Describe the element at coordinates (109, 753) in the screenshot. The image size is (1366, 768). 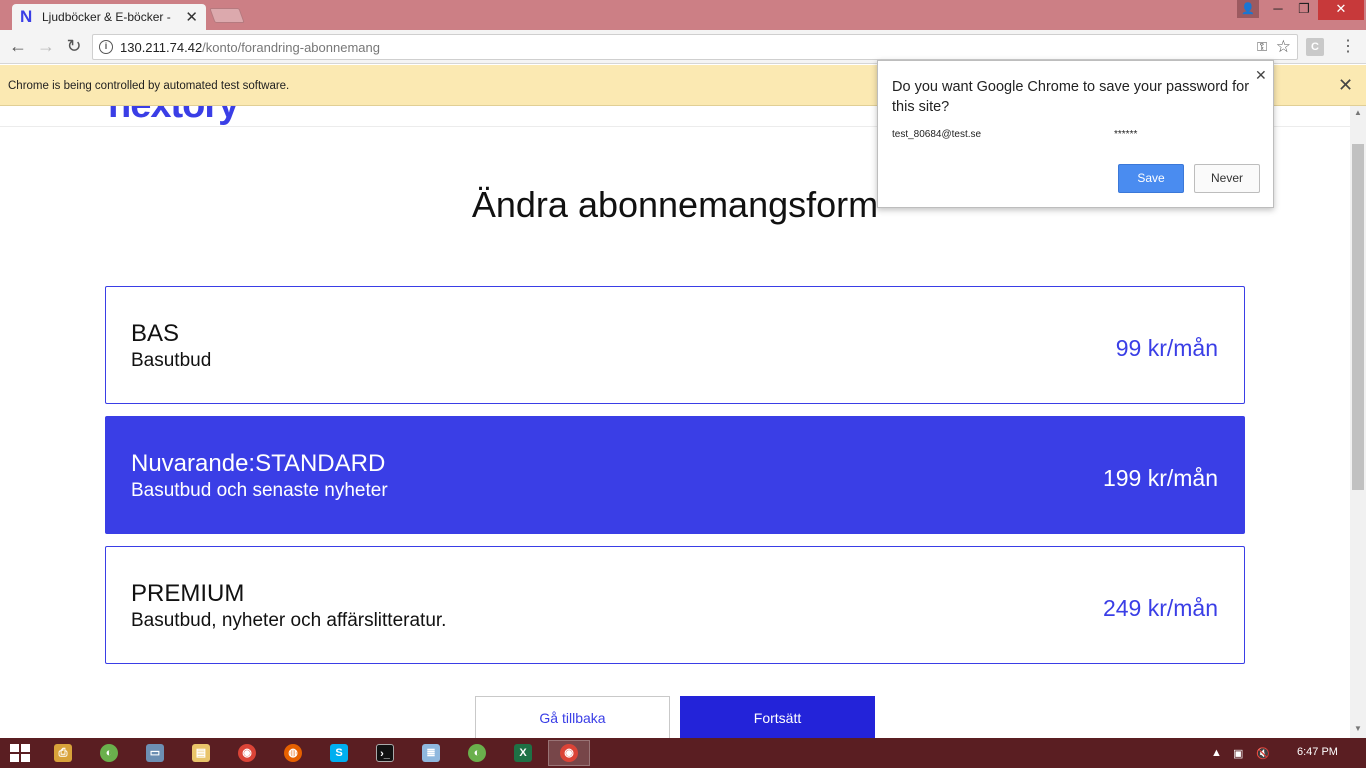
I see `taskbar-spring-tool-icon: ◐` at that location.